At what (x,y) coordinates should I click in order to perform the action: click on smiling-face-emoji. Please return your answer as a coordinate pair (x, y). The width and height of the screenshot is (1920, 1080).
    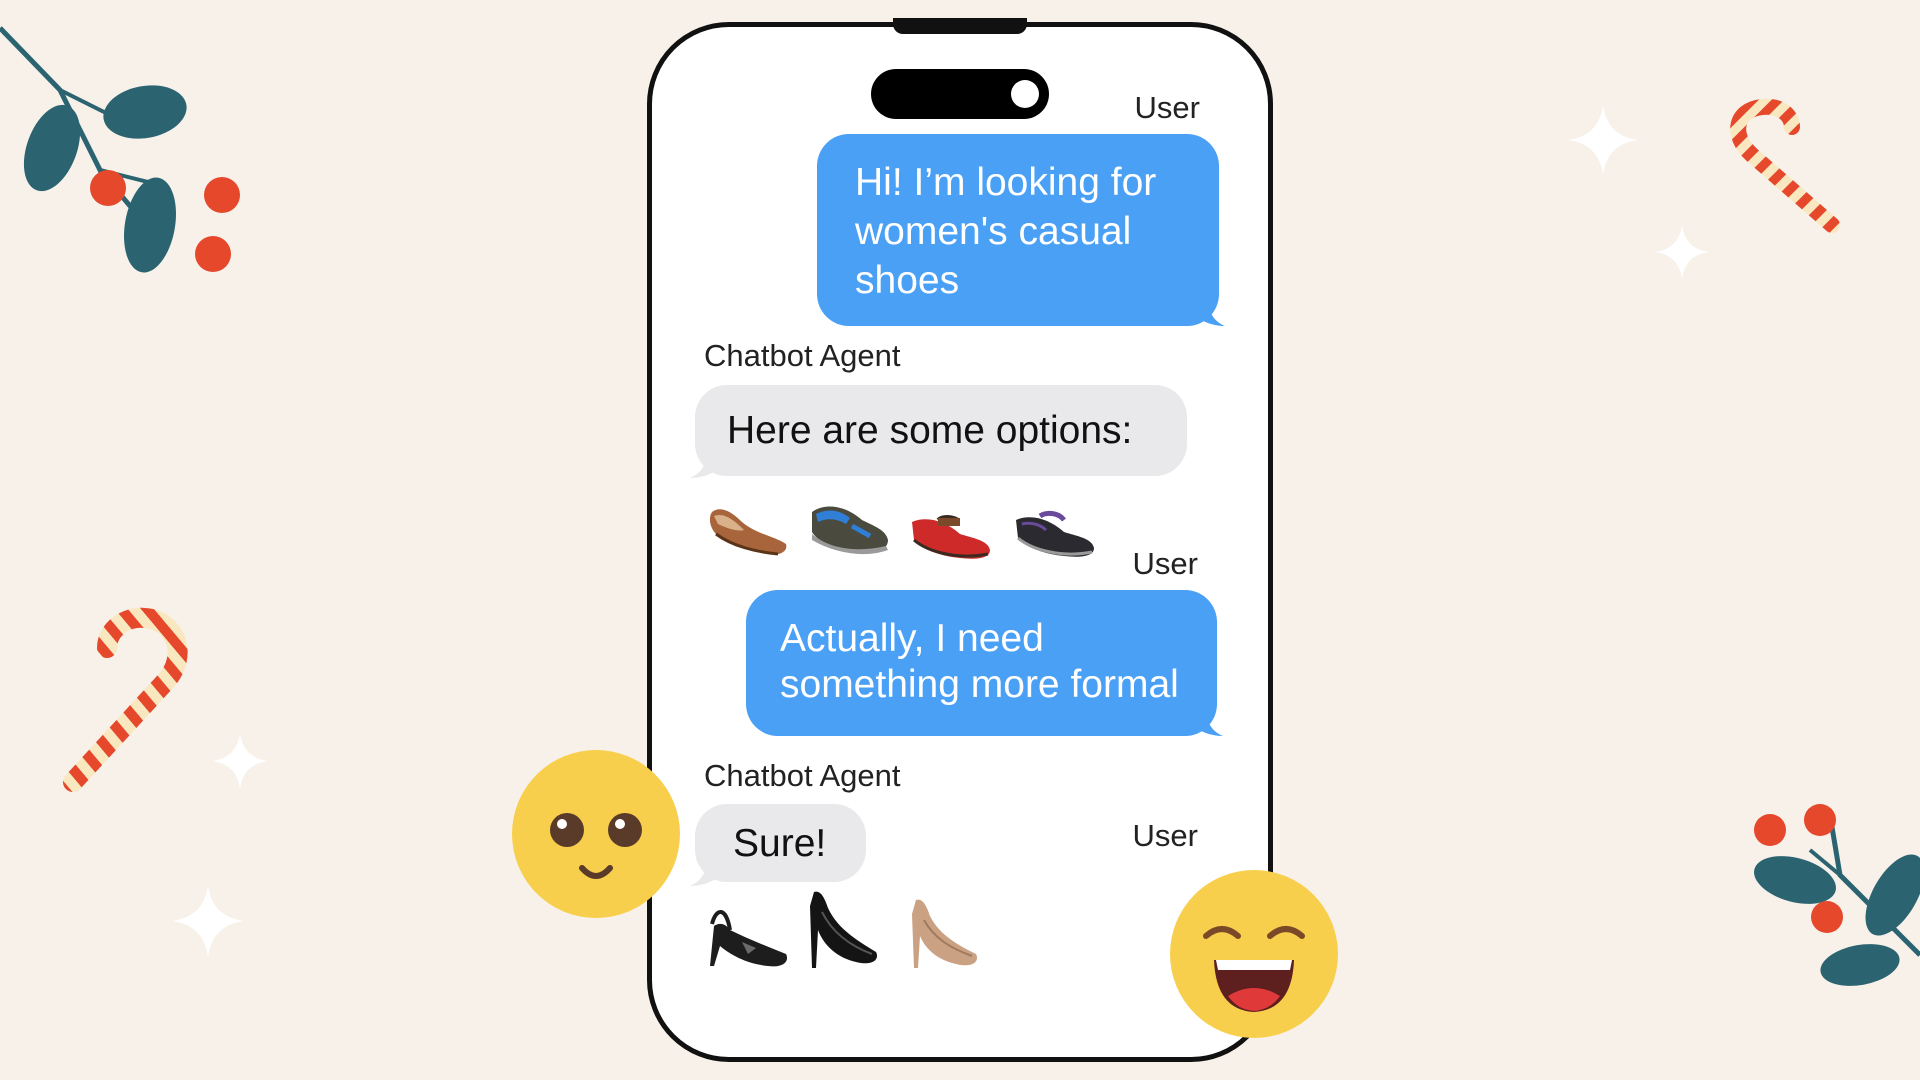
    Looking at the image, I should click on (596, 834).